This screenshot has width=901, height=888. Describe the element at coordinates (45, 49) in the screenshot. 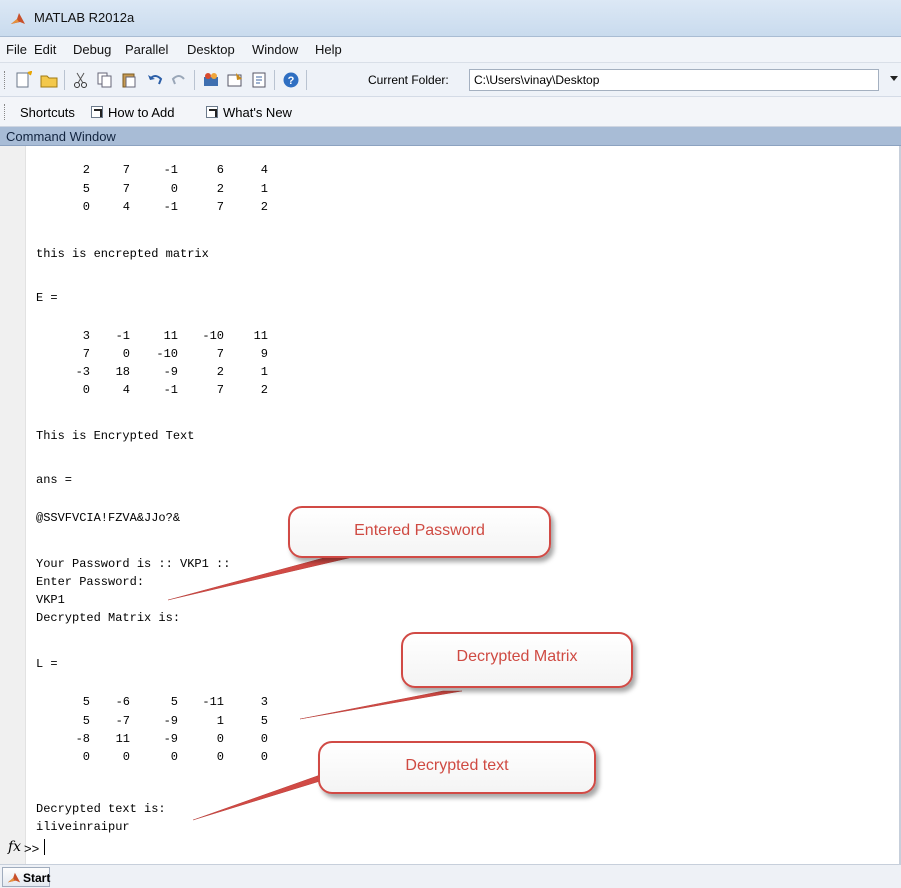

I see `menu-edit: Edit` at that location.